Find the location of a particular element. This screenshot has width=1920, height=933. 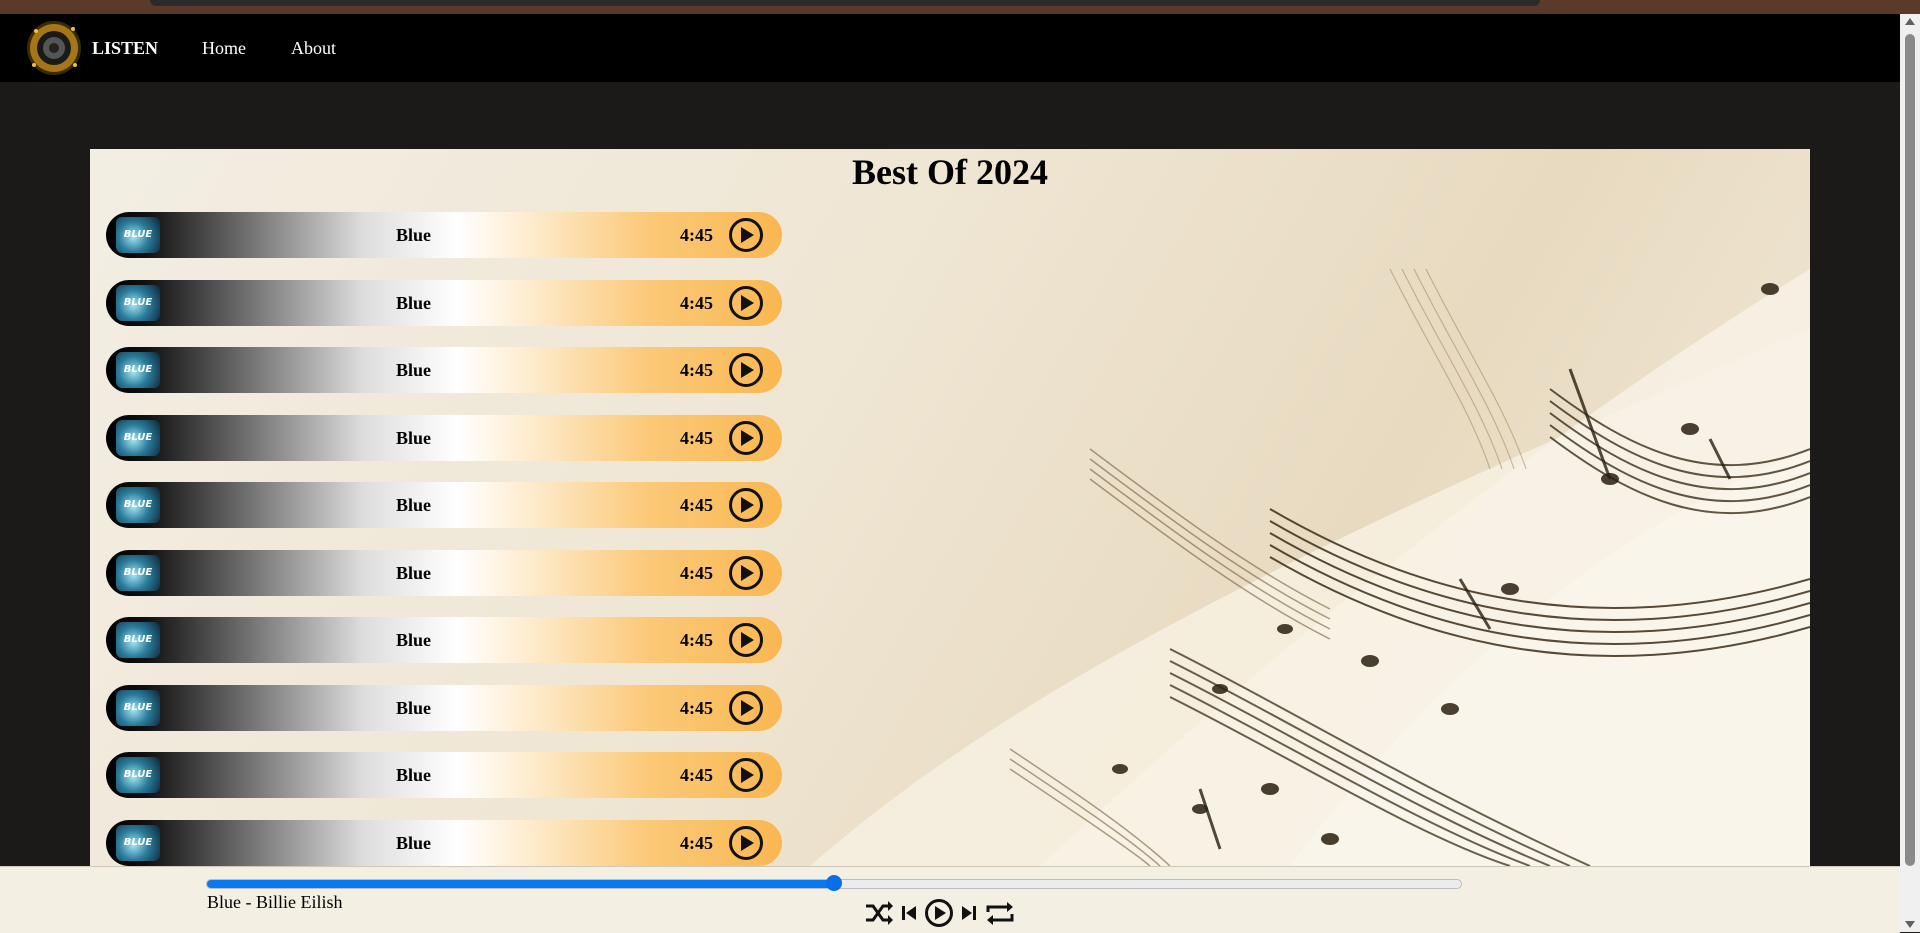

scrollbar-thumb is located at coordinates (1910, 450).